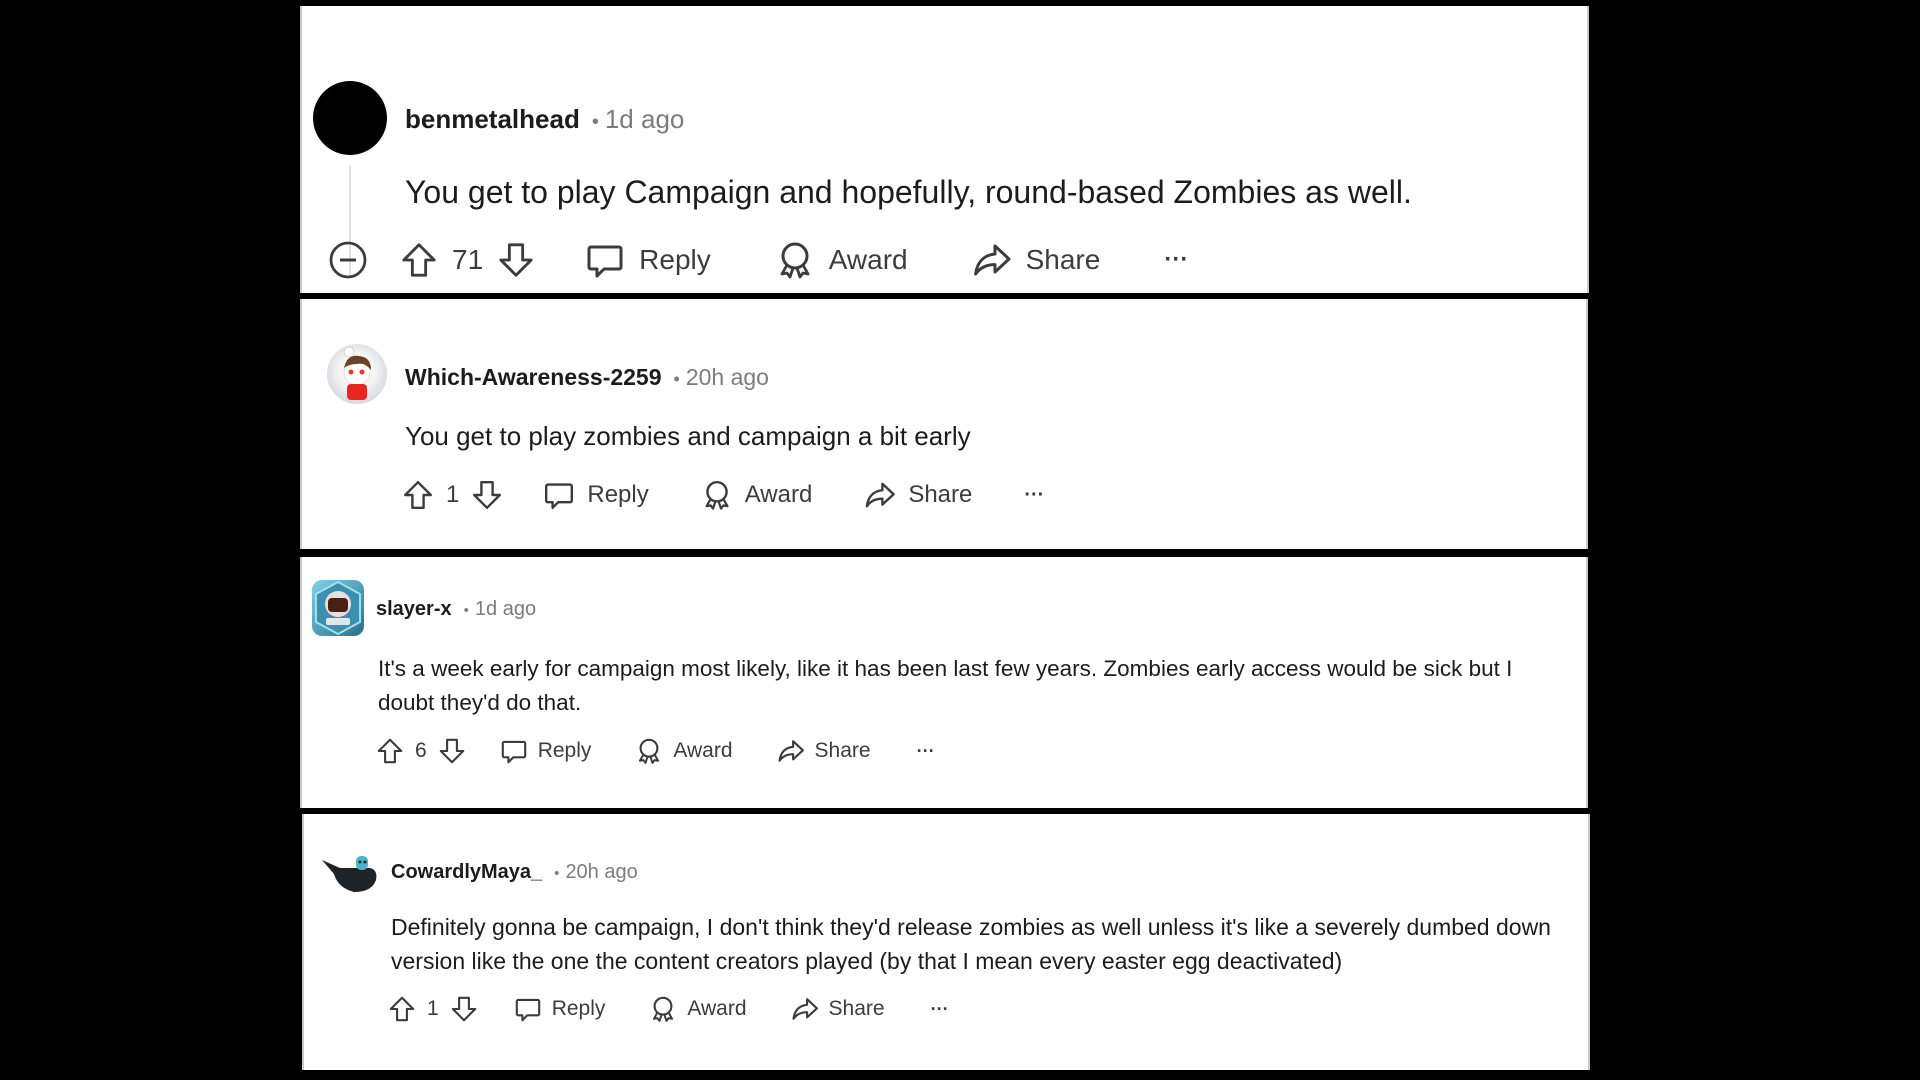 The height and width of the screenshot is (1080, 1920). I want to click on creature-avatar-icon, so click(349, 874).